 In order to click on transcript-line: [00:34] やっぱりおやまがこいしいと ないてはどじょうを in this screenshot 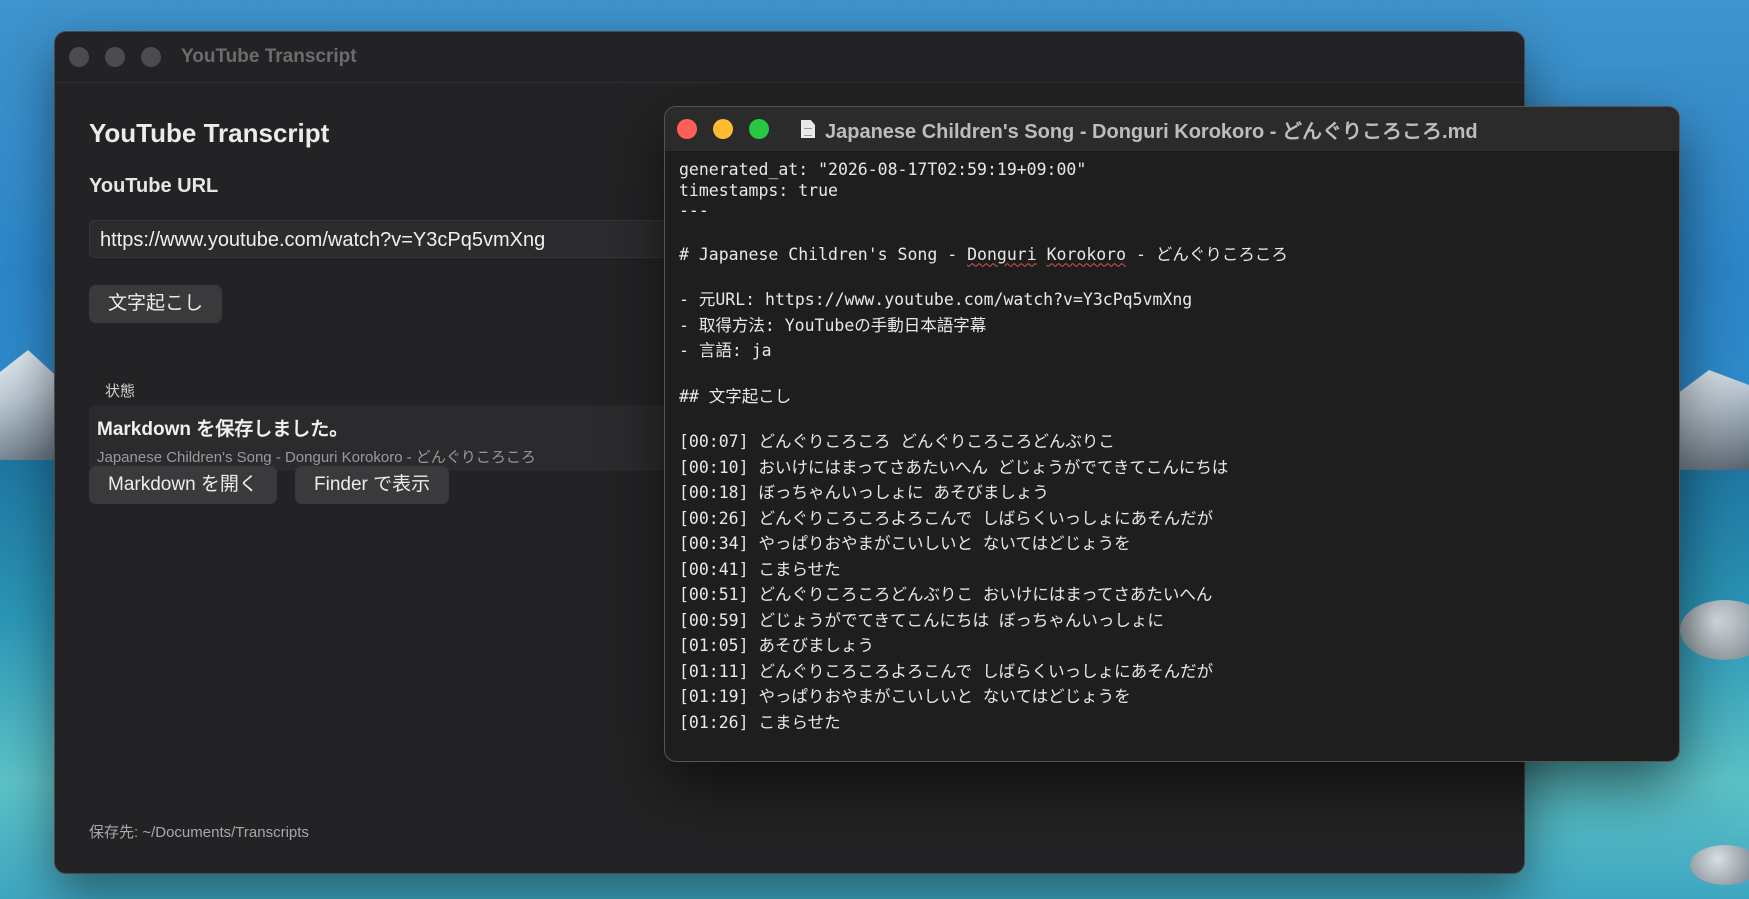, I will do `click(905, 543)`.